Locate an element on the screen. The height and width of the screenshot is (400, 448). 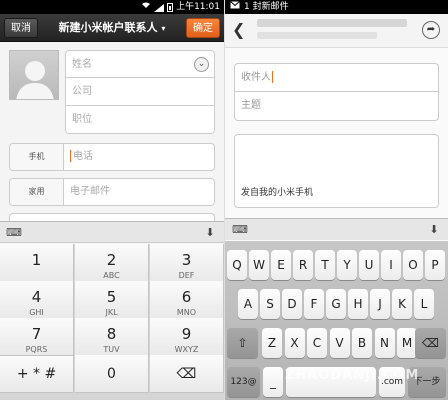
key-e: E is located at coordinates (281, 265).